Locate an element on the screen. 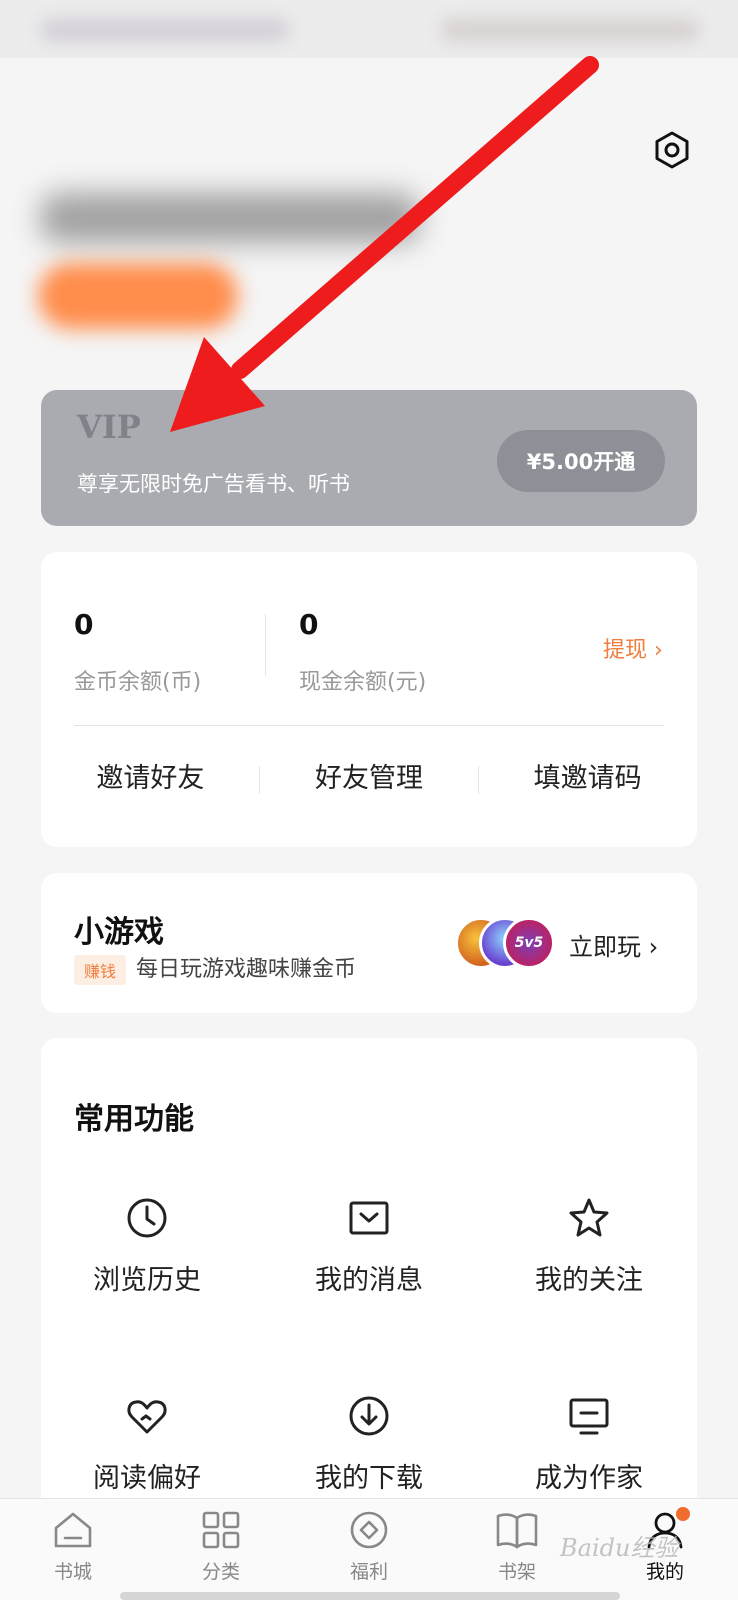  common-functions-title: 常用功能 is located at coordinates (134, 1119).